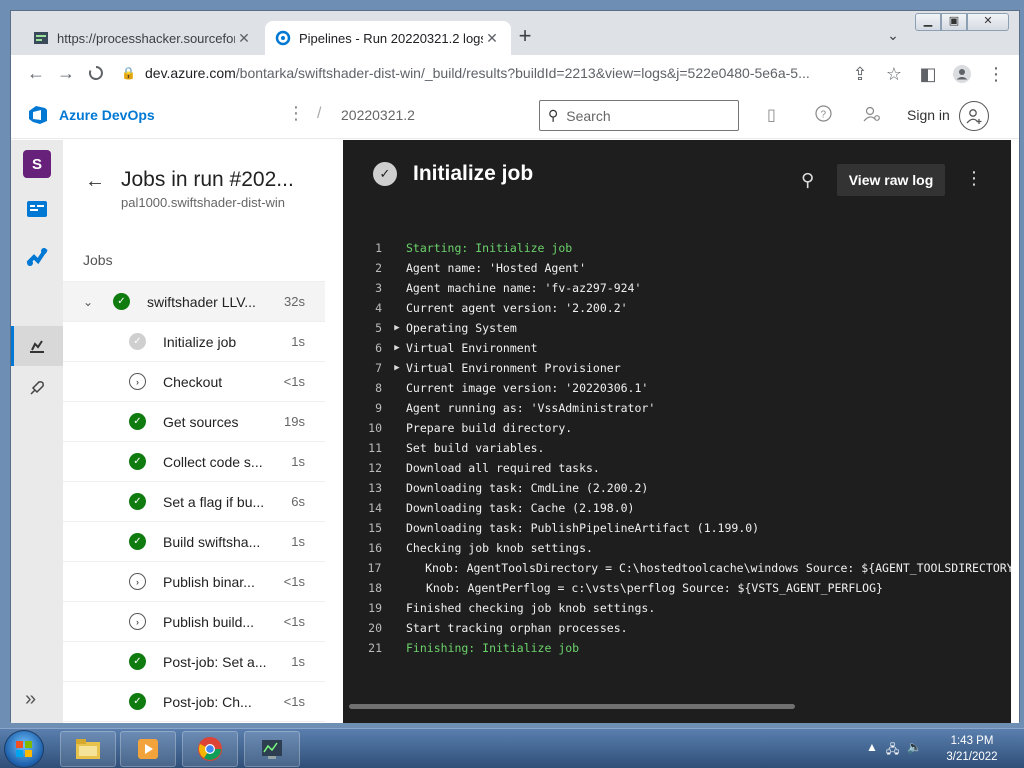  What do you see at coordinates (823, 116) in the screenshot?
I see `help-icon: ?` at bounding box center [823, 116].